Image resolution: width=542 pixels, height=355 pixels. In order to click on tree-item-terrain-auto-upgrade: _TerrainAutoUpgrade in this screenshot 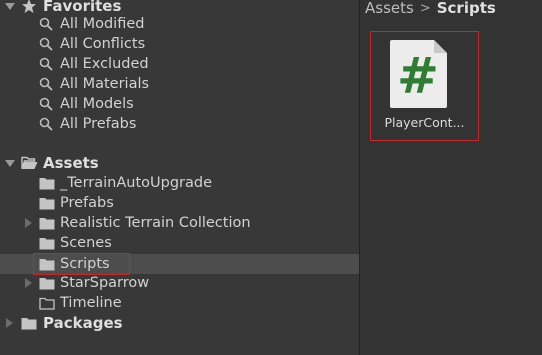, I will do `click(179, 183)`.